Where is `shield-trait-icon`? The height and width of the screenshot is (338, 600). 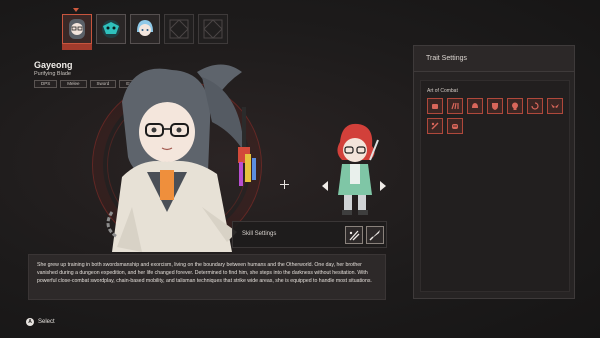 shield-trait-icon is located at coordinates (495, 106).